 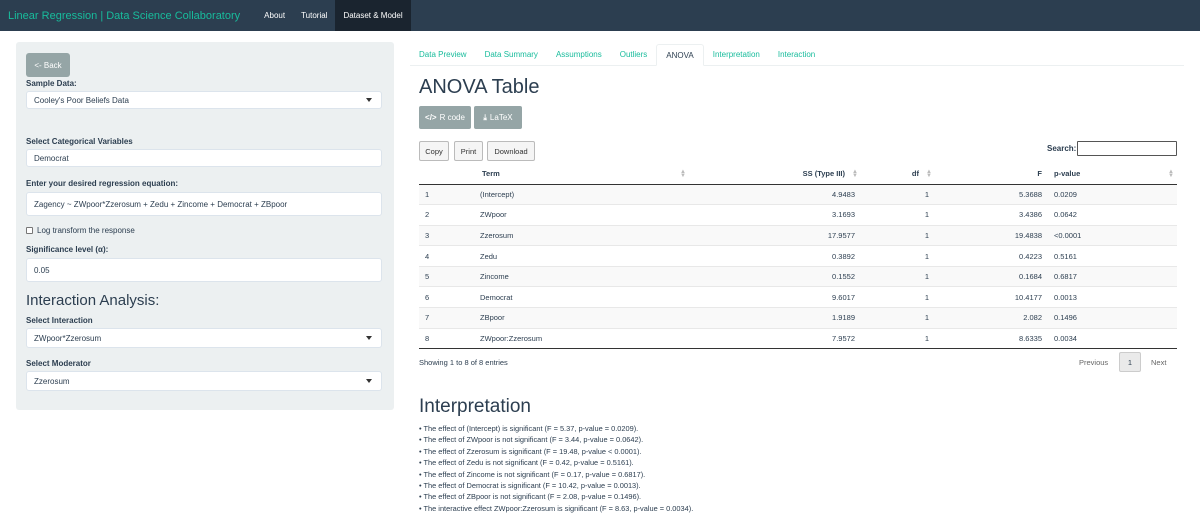 I want to click on log-transform-row: Log transform the response, so click(x=80, y=230).